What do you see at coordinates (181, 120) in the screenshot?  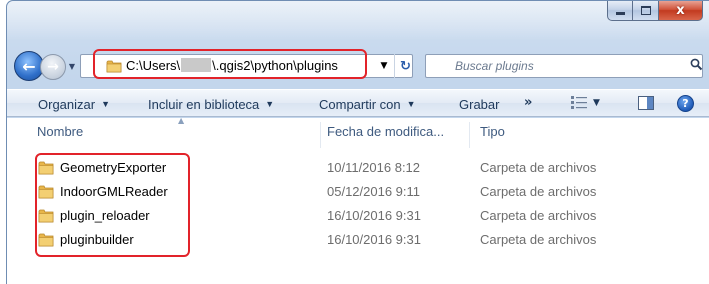 I see `sort-ascending-icon: ▲` at bounding box center [181, 120].